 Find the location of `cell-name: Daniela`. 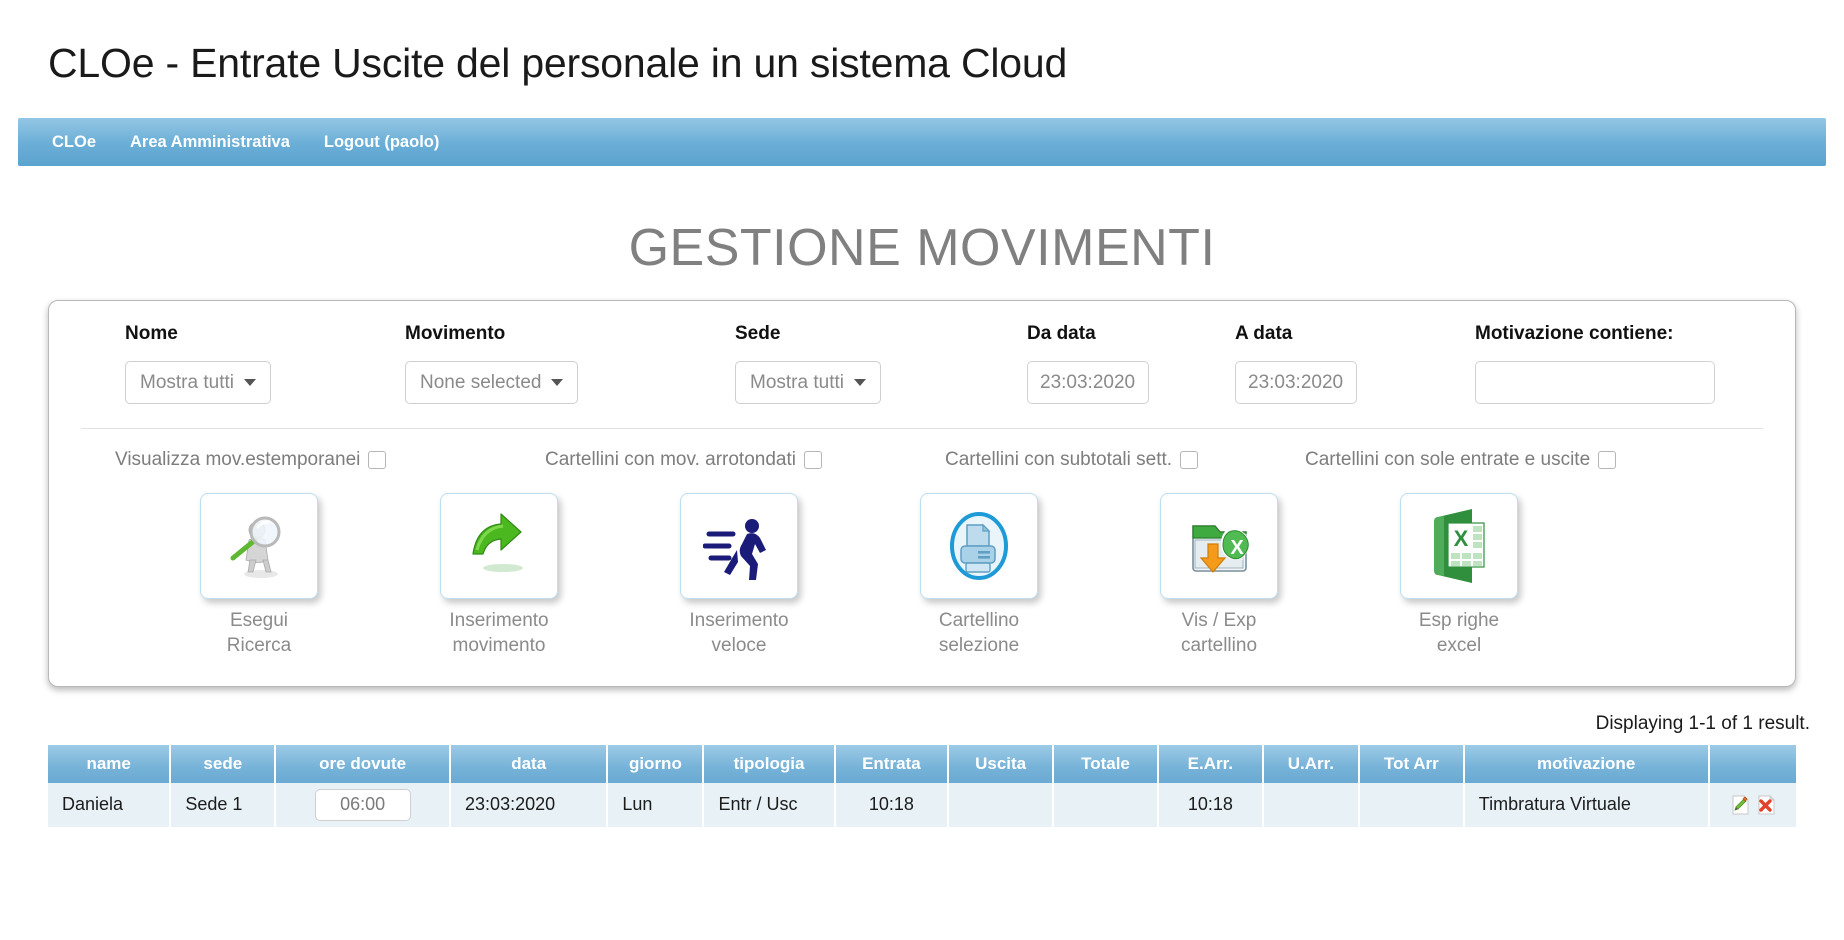

cell-name: Daniela is located at coordinates (110, 804).